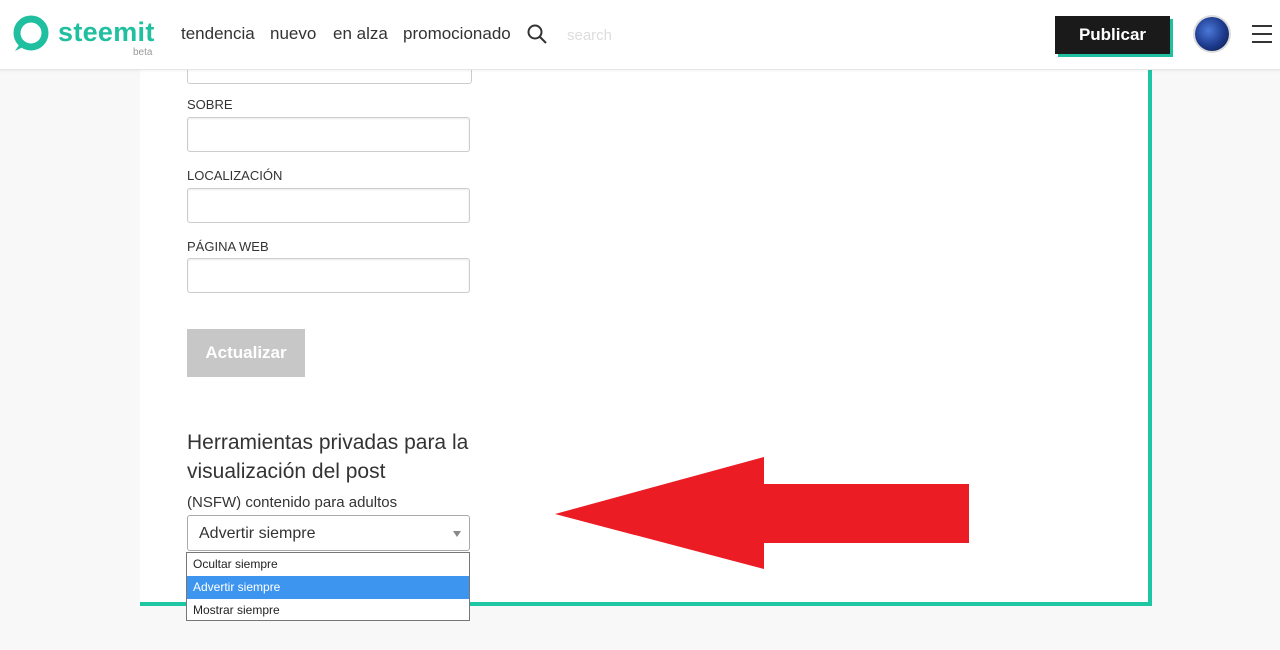 The image size is (1280, 650). What do you see at coordinates (328, 275) in the screenshot?
I see `website-input` at bounding box center [328, 275].